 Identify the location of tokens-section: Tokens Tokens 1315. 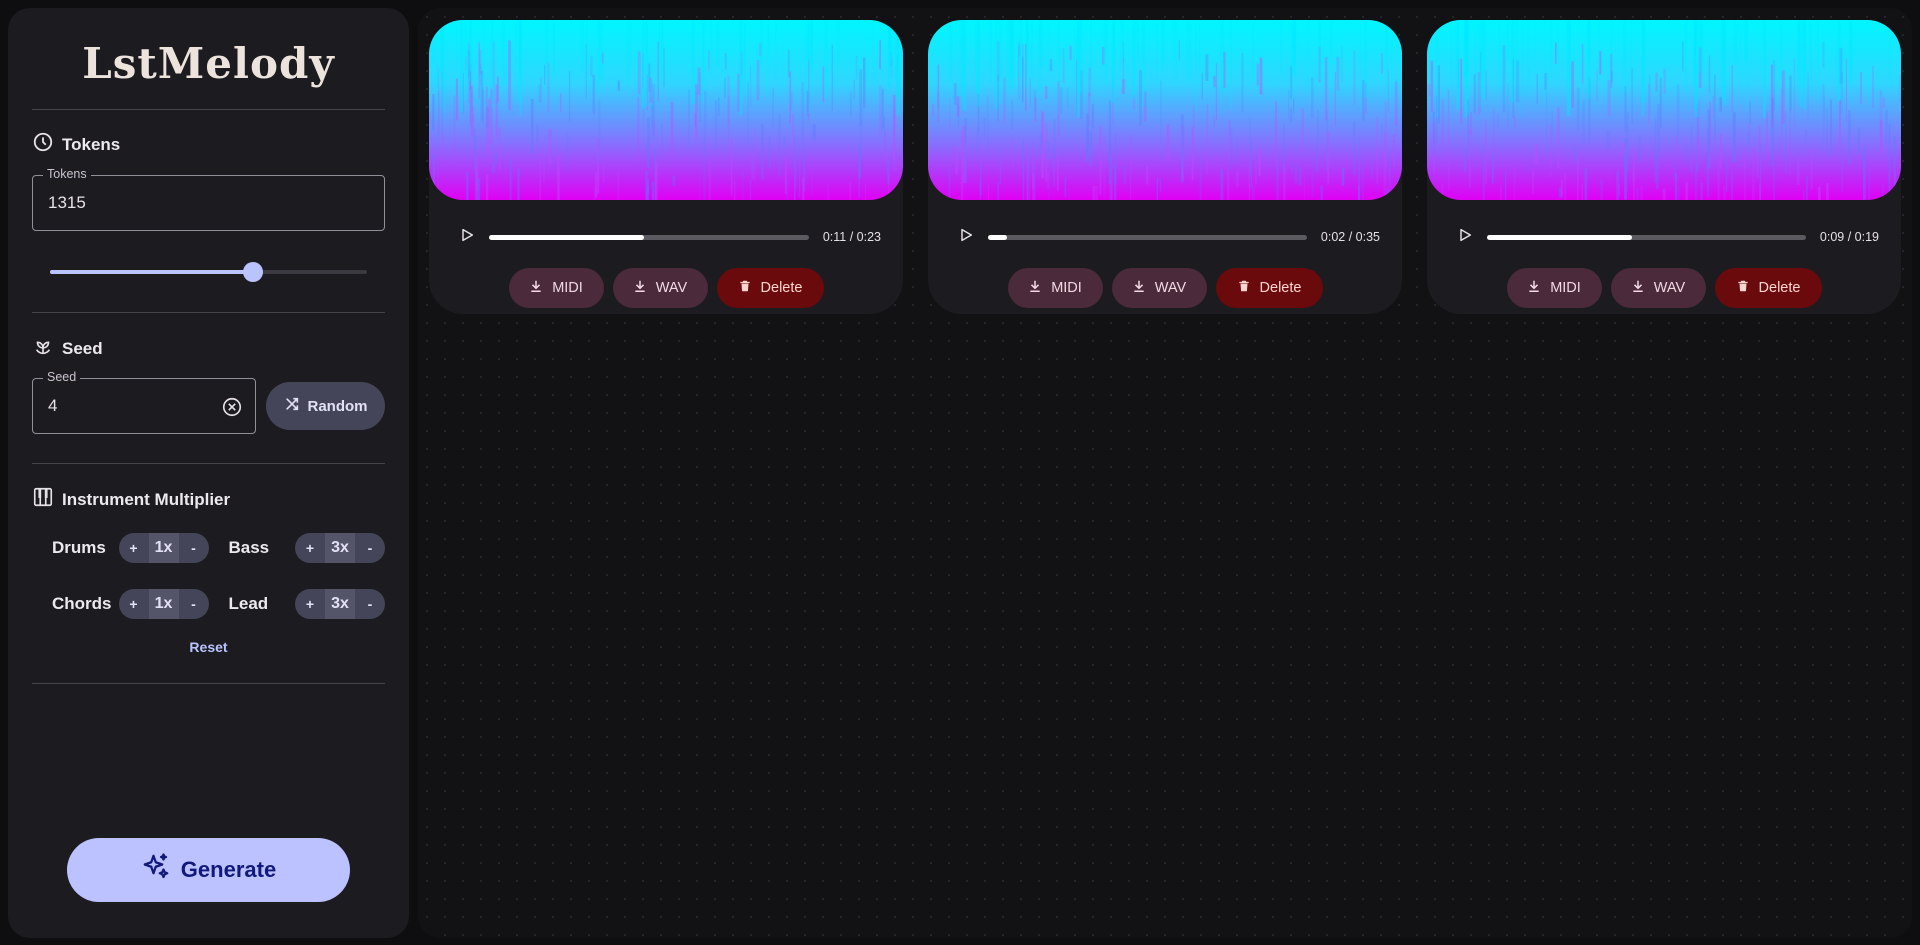
(208, 211).